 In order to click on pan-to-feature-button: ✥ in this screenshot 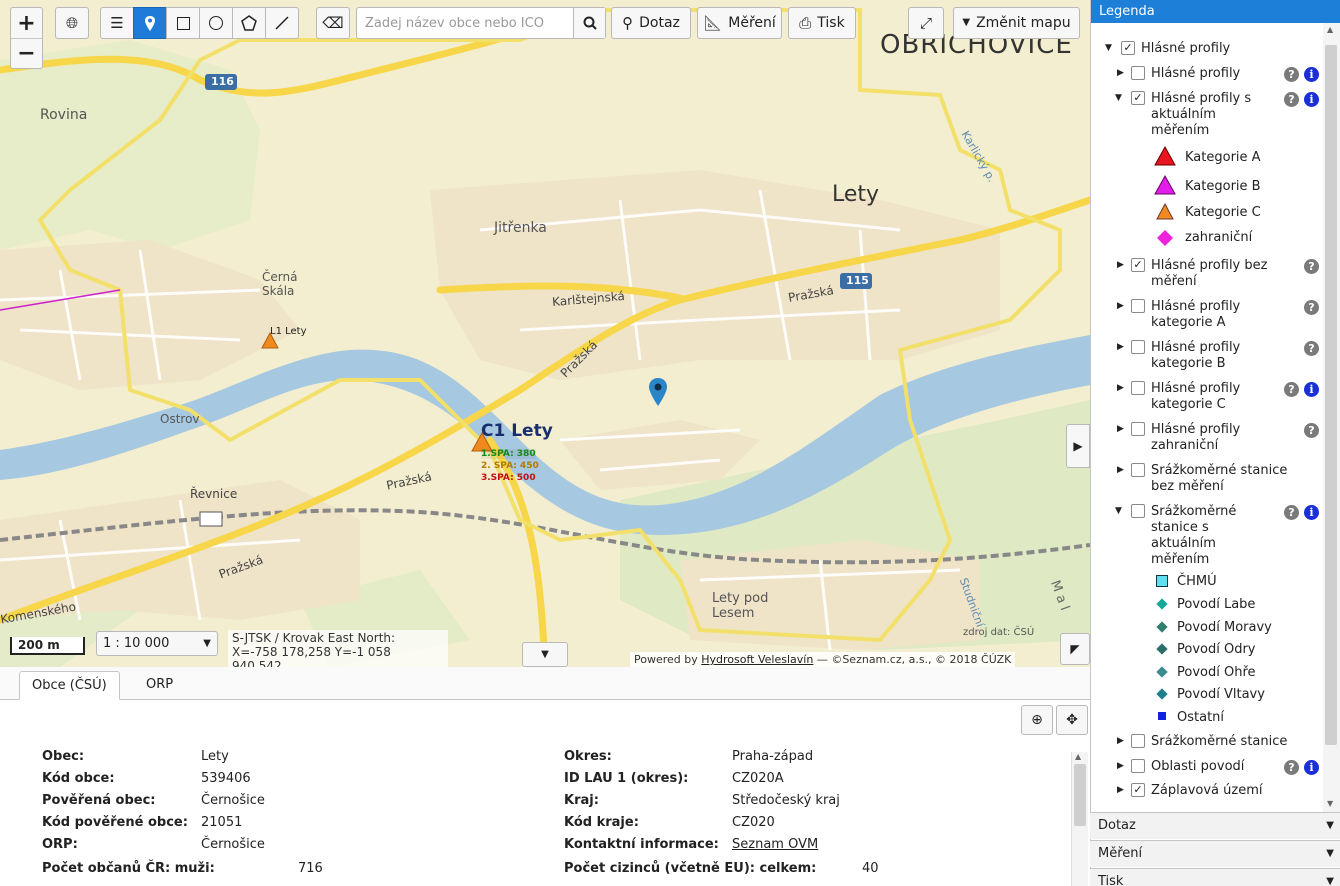, I will do `click(1072, 720)`.